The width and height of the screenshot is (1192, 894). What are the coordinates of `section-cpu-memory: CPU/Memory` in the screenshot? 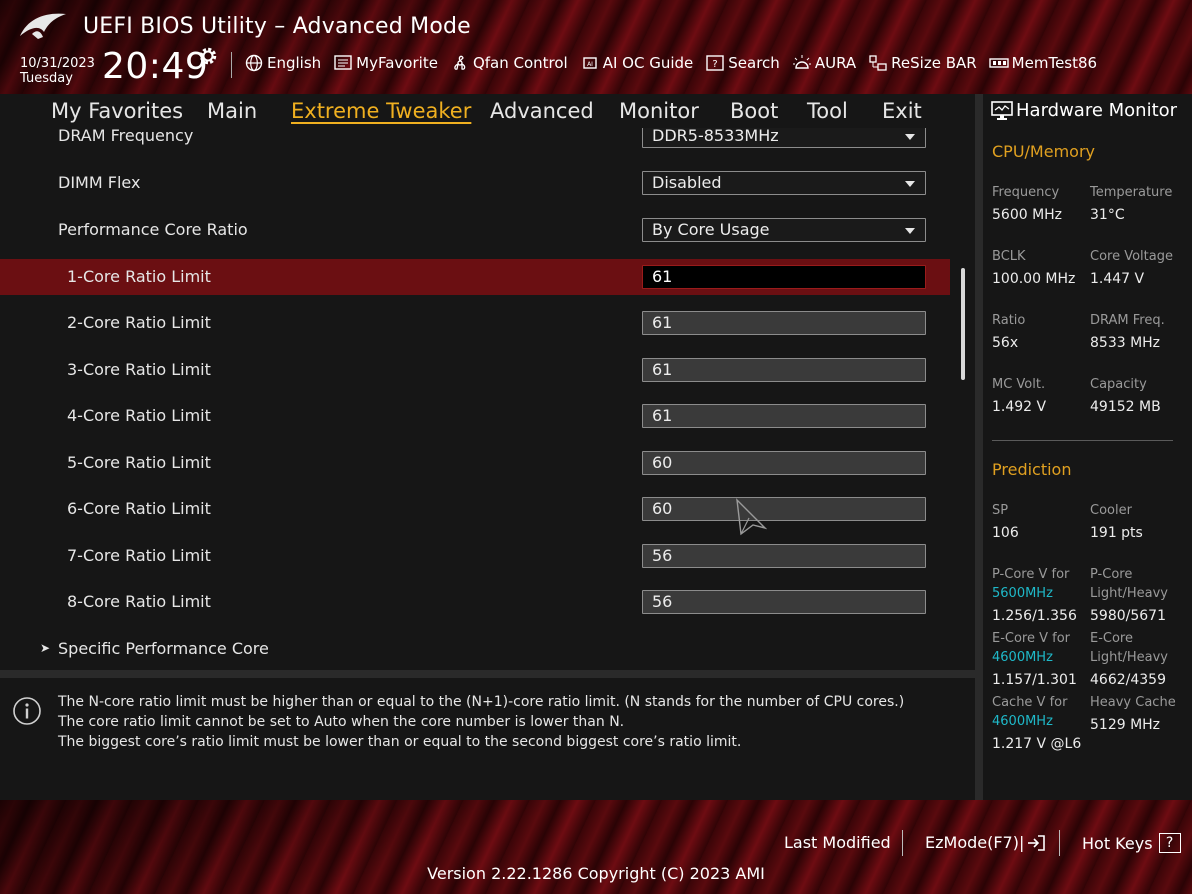 It's located at (1043, 151).